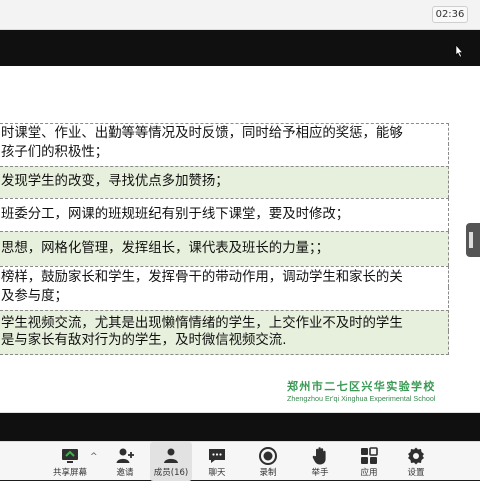 The image size is (480, 481). I want to click on slide-row: 时课堂、作业、出勤等等情况及时反馈，同时给予相应的奖惩，能够, so click(224, 134).